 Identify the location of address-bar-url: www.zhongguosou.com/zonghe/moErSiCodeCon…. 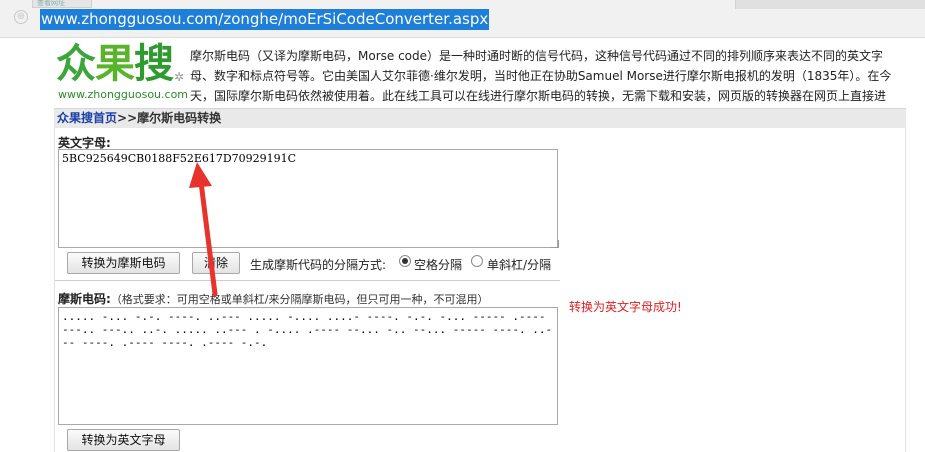
(265, 19).